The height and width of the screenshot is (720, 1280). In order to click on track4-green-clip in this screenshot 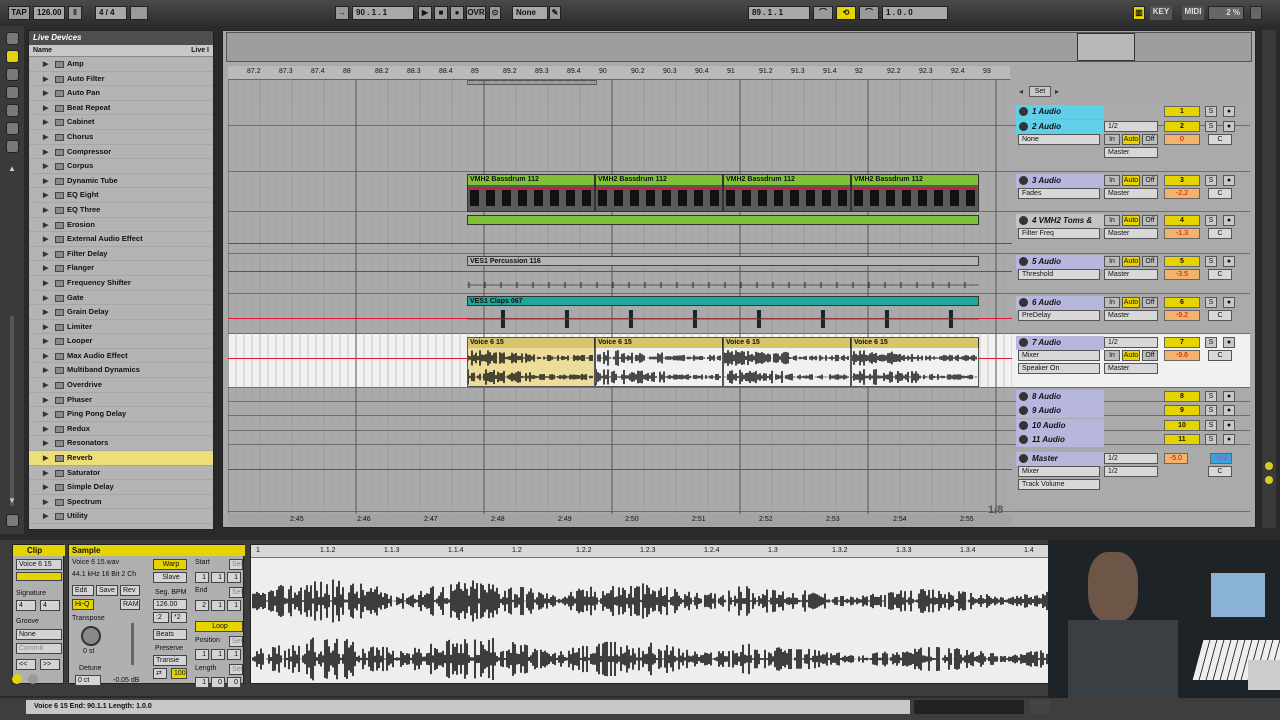, I will do `click(723, 220)`.